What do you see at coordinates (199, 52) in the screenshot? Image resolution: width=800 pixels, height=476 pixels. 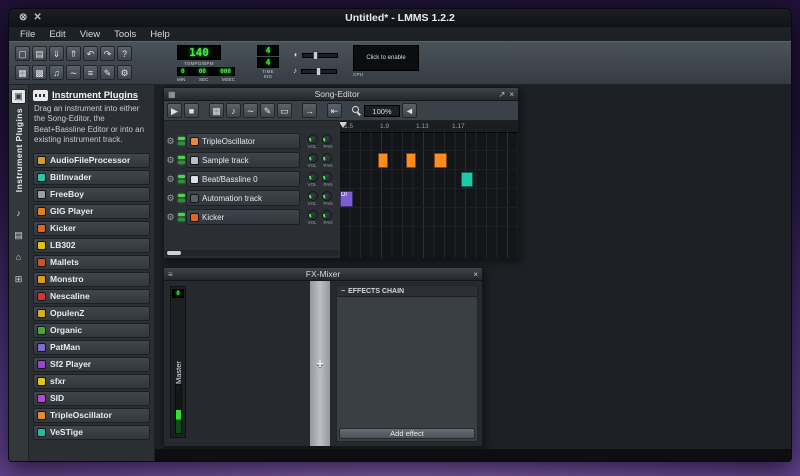 I see `tempo-value: 140` at bounding box center [199, 52].